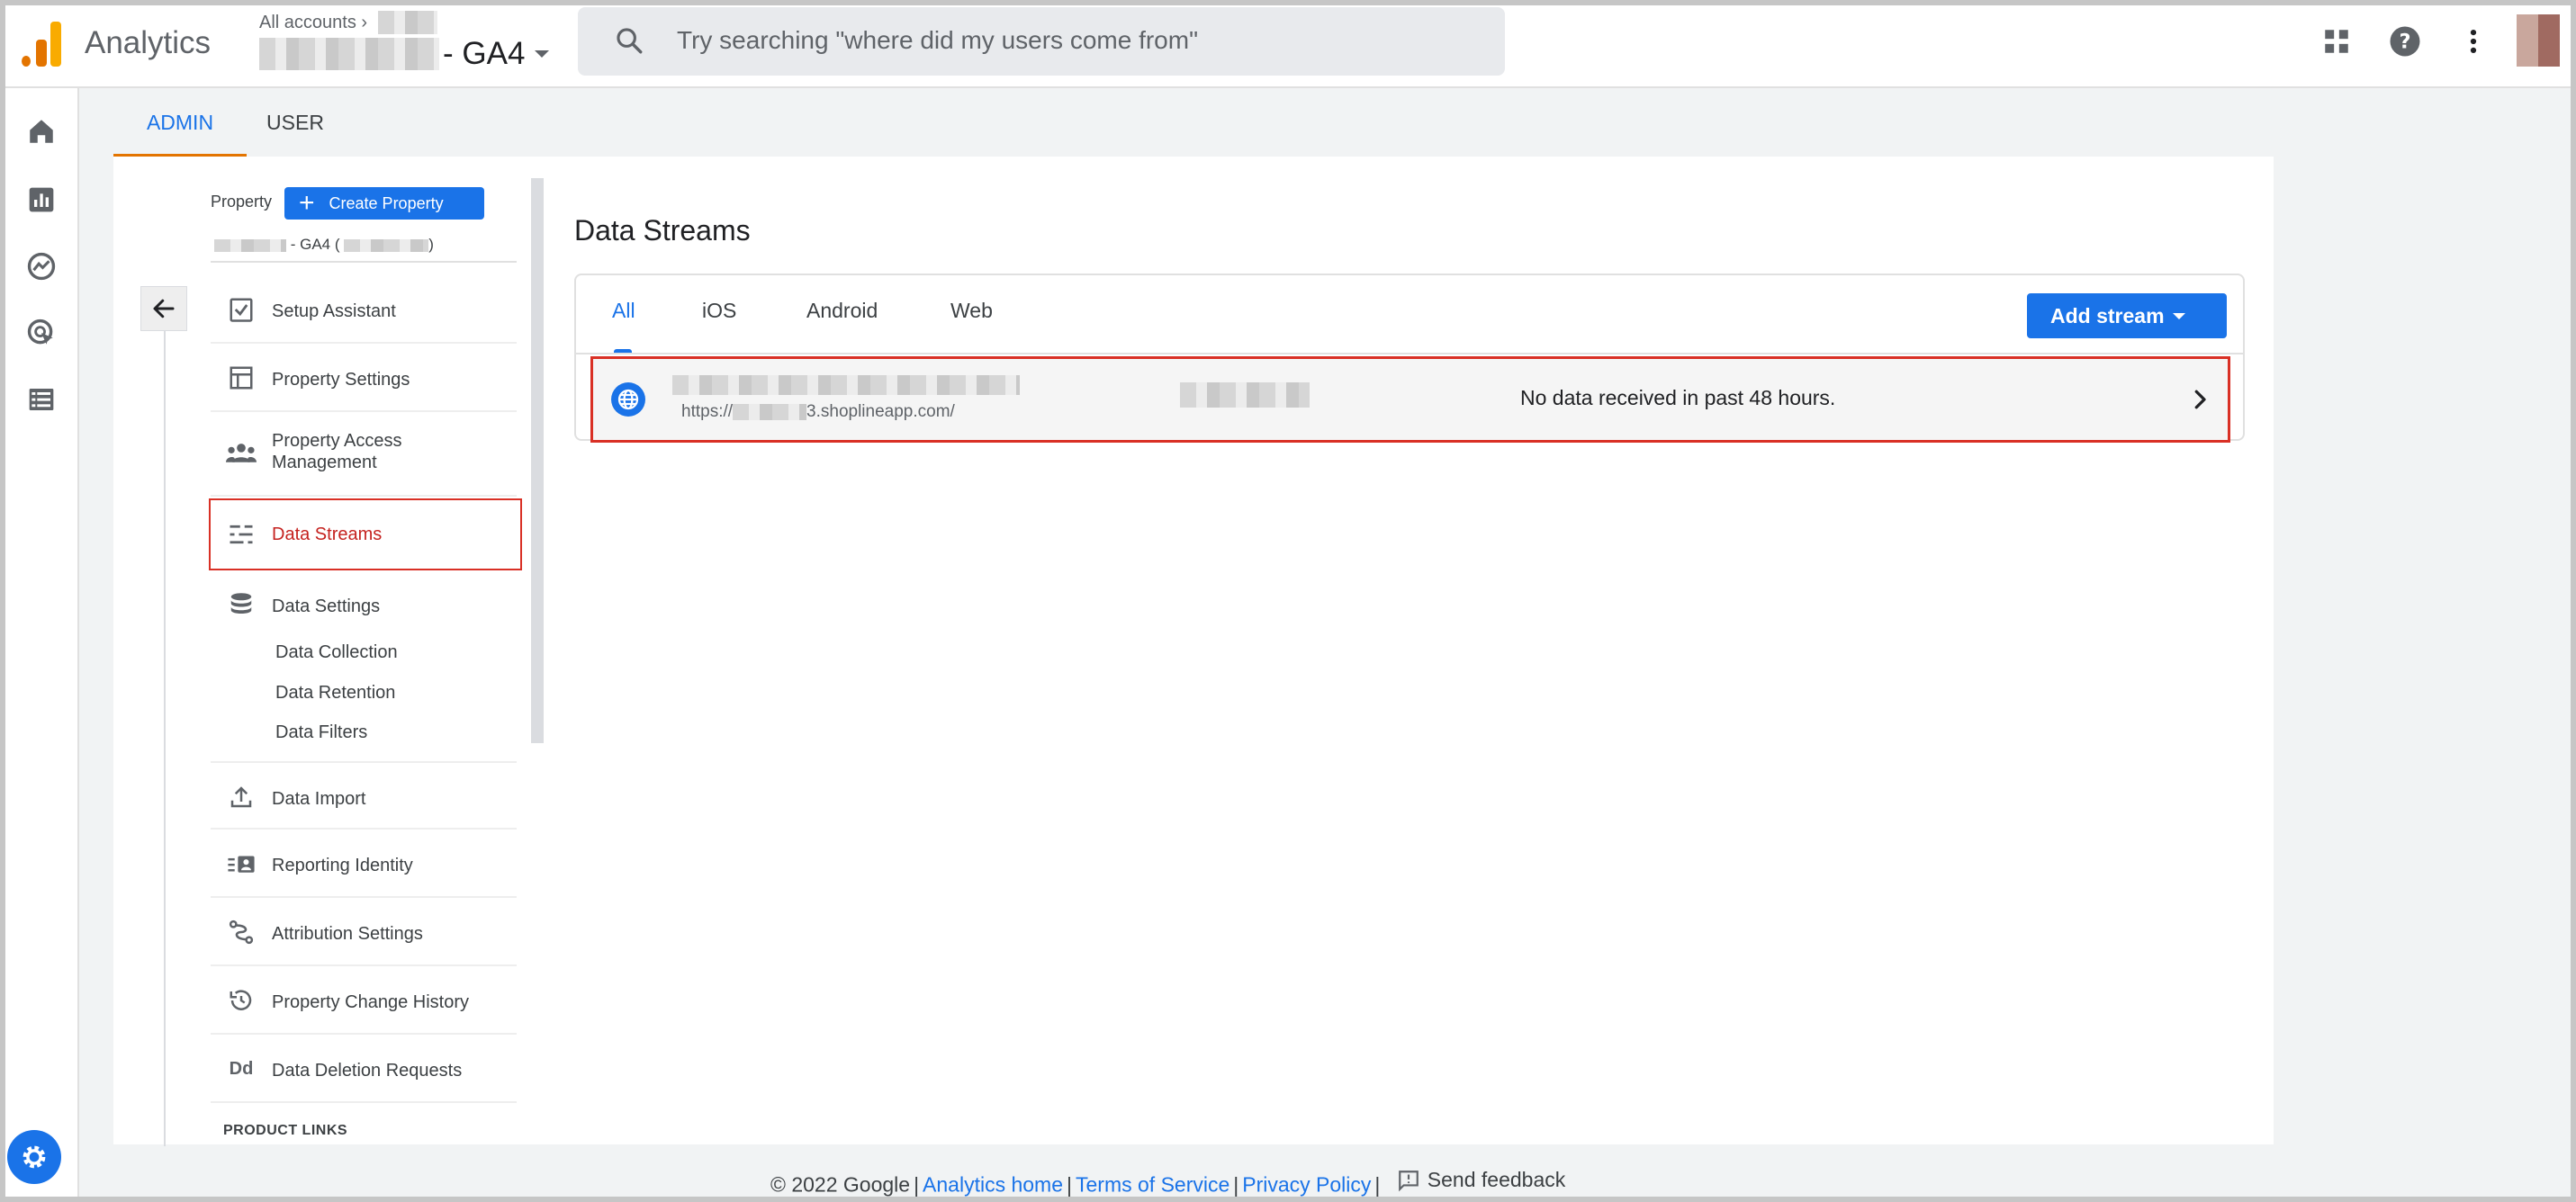 The width and height of the screenshot is (2576, 1202). I want to click on reporting-identity-icon, so click(241, 864).